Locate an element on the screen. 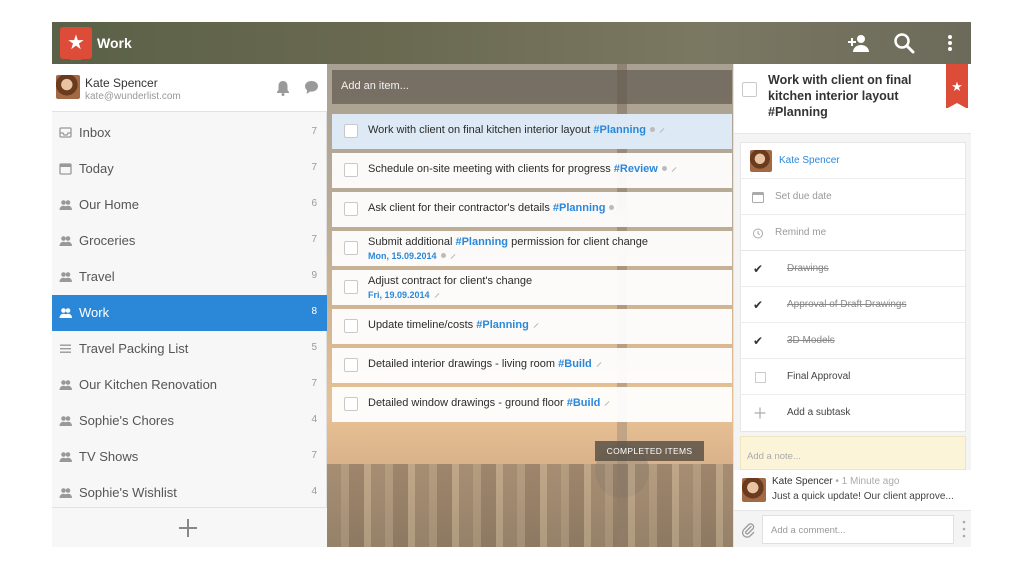  sidebar-item-label: Sophie's Wishlist is located at coordinates (128, 492).